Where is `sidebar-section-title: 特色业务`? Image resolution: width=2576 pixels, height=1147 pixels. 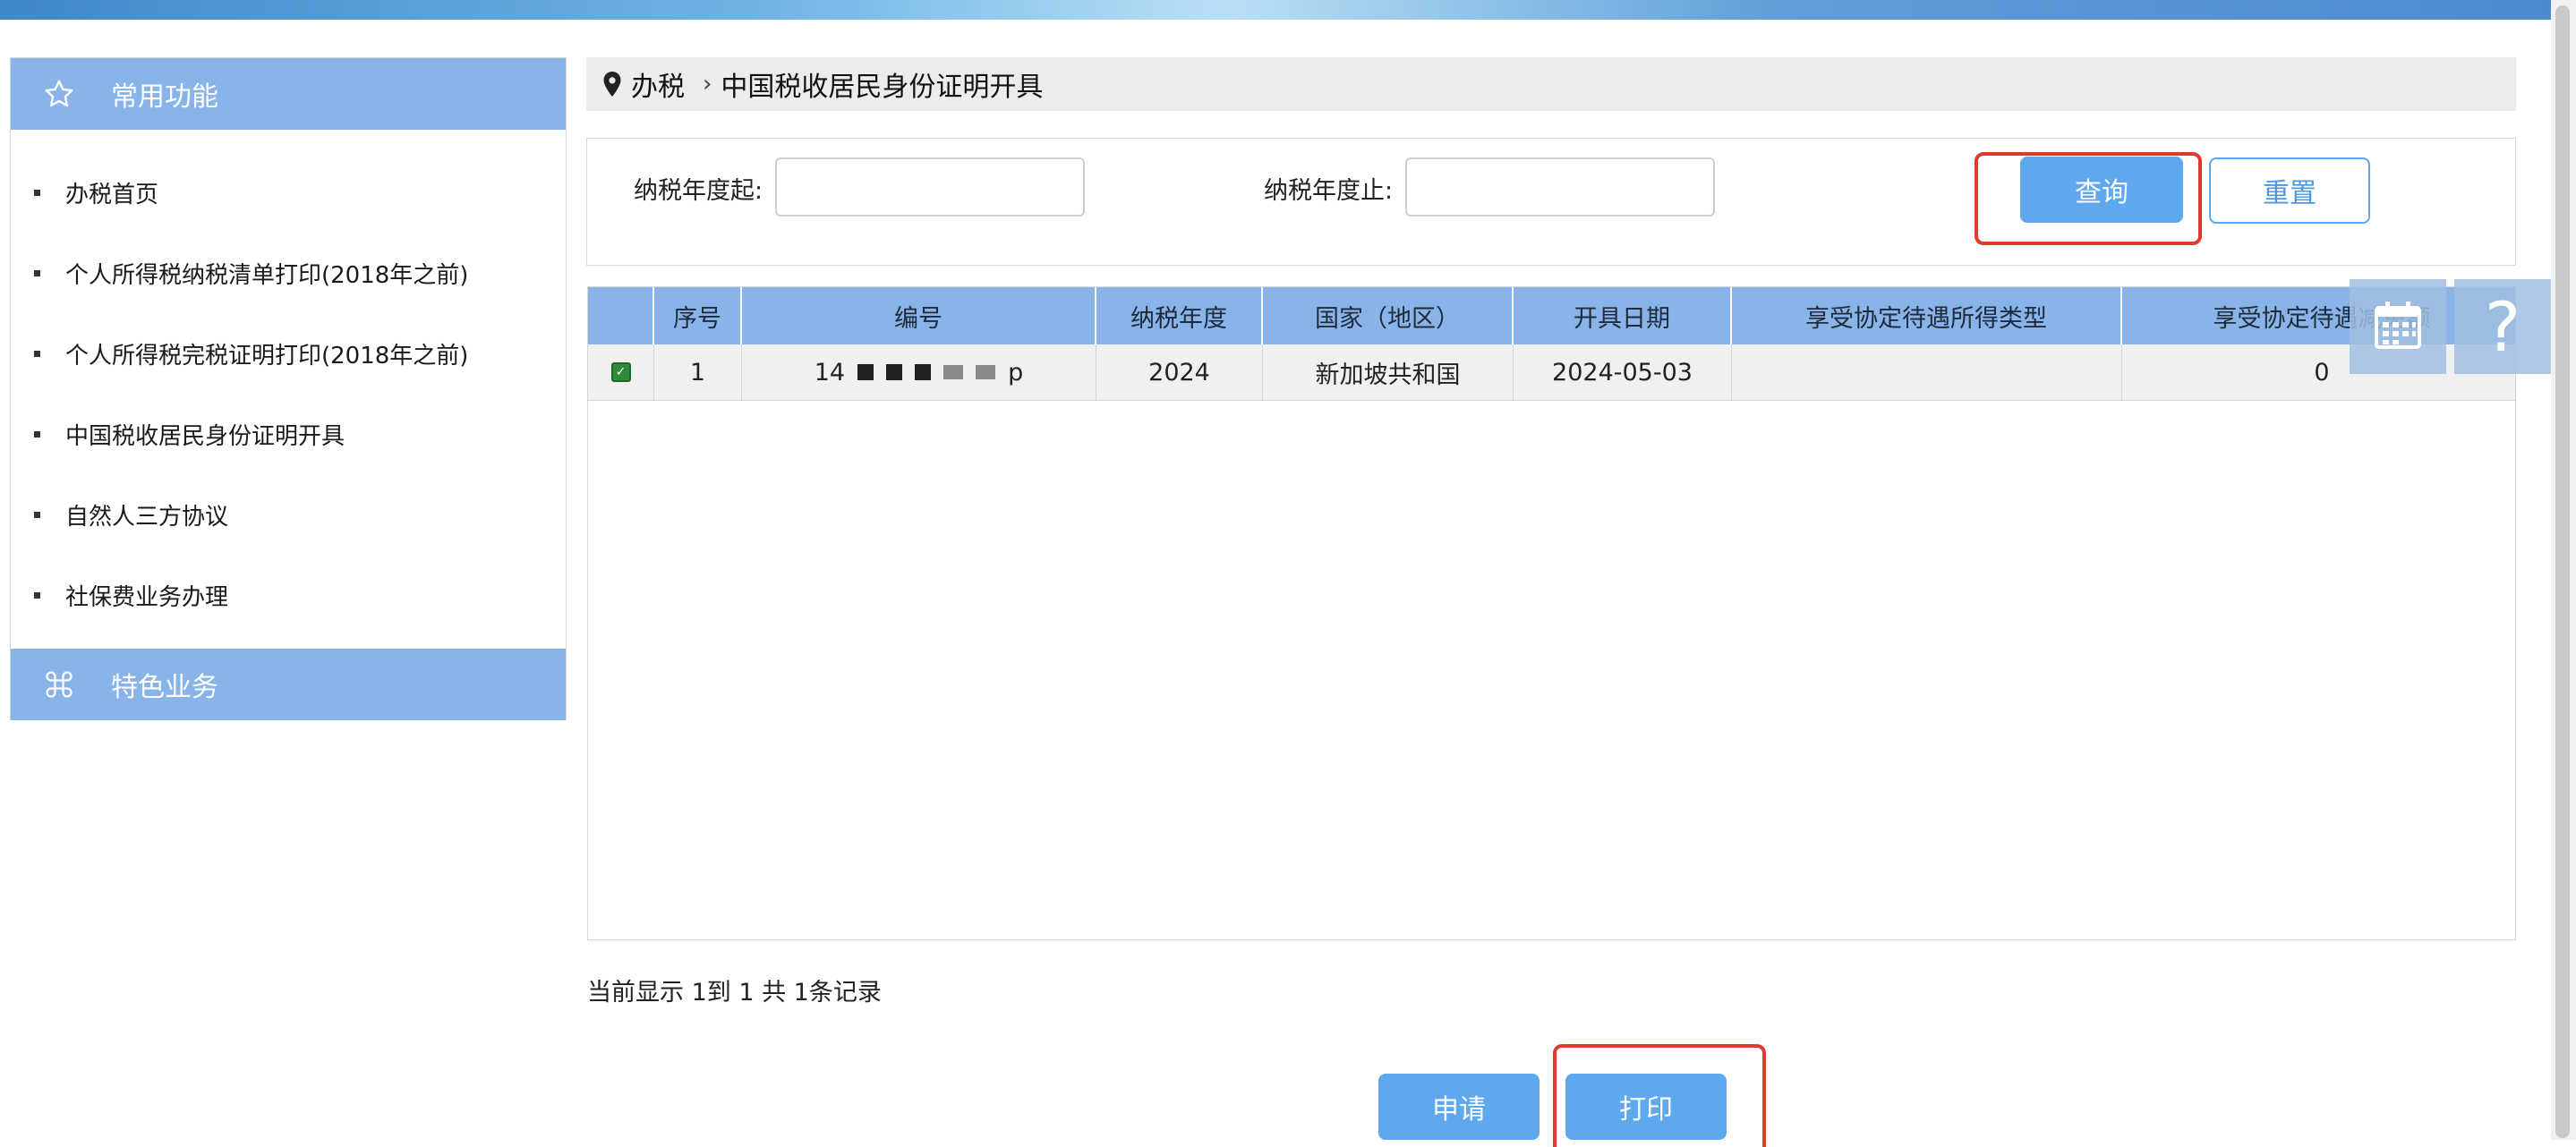
sidebar-section-title: 特色业务 is located at coordinates (164, 688).